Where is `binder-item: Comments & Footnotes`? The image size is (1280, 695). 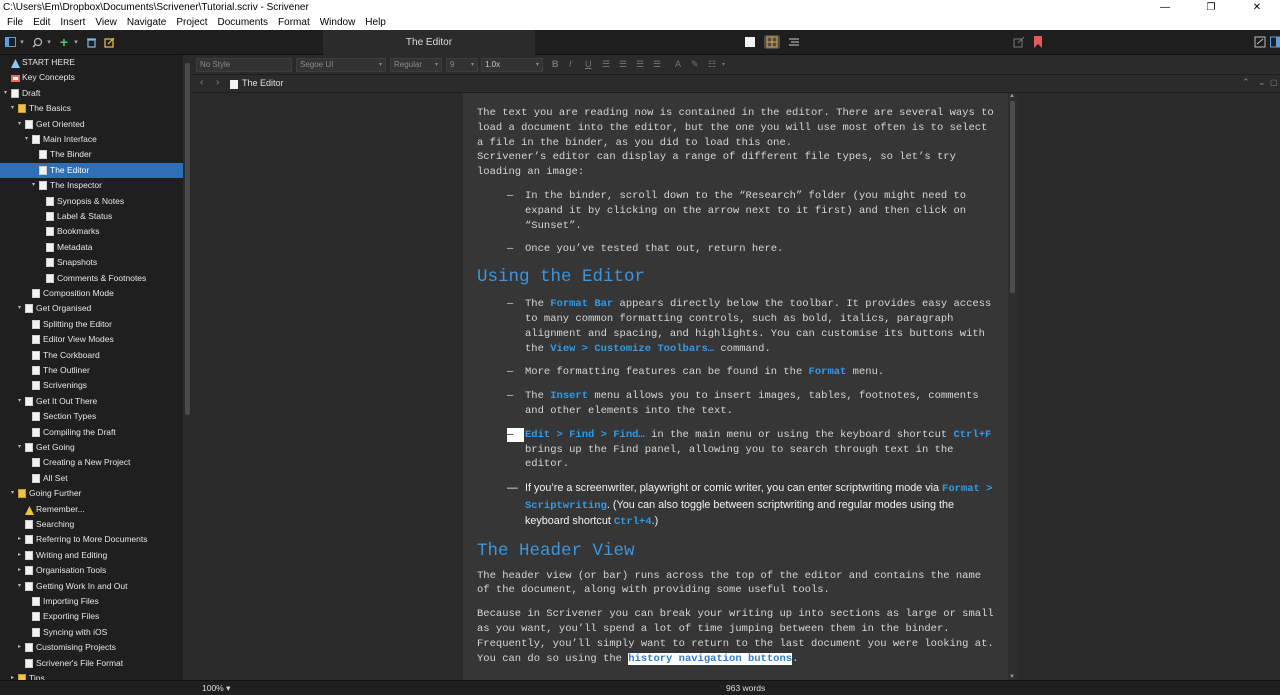 binder-item: Comments & Footnotes is located at coordinates (91, 278).